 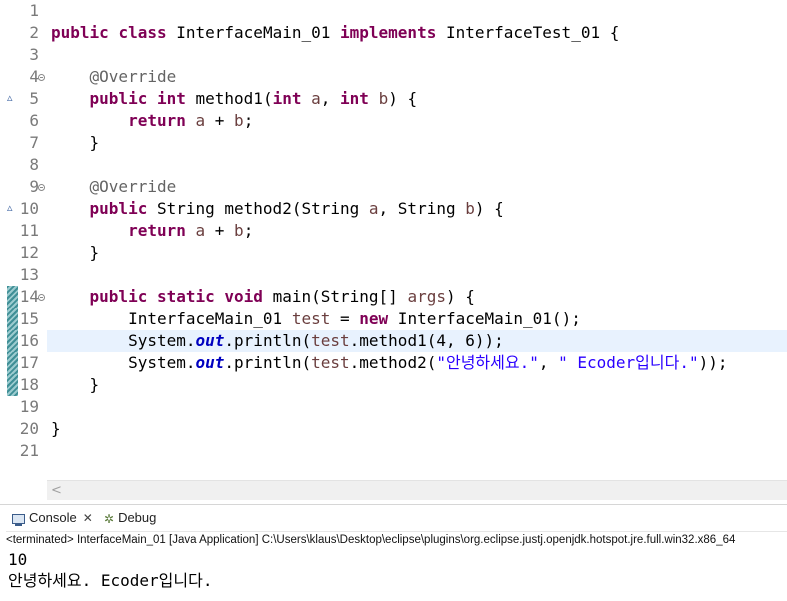 What do you see at coordinates (393, 231) in the screenshot?
I see `code-line: 11 return a + b;` at bounding box center [393, 231].